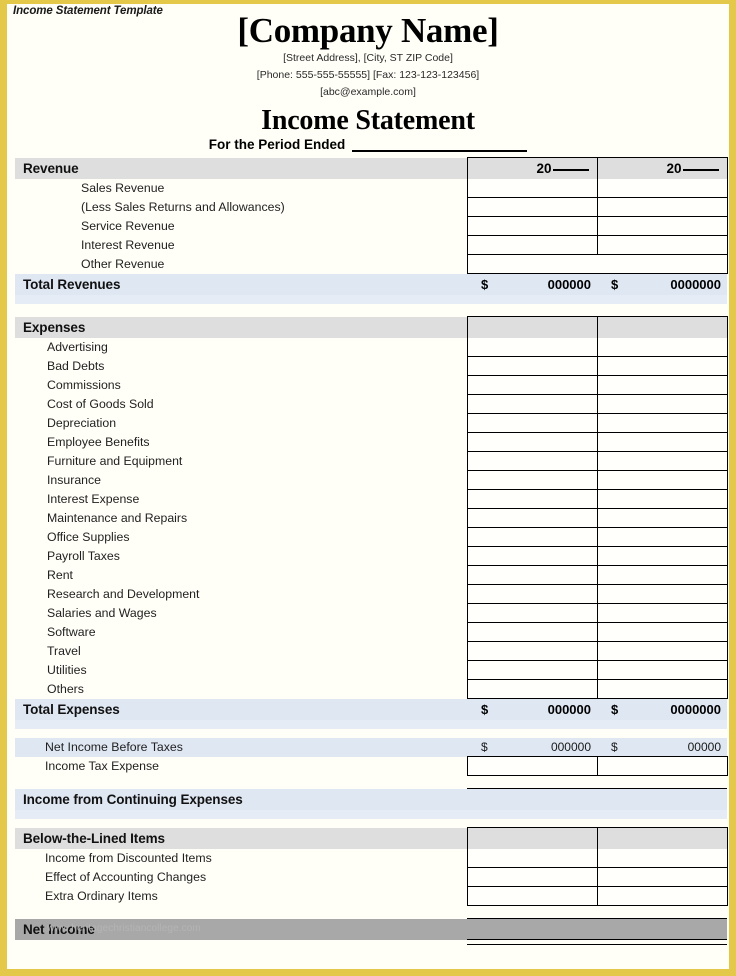 The height and width of the screenshot is (976, 736). I want to click on continuing-year1, so click(532, 799).